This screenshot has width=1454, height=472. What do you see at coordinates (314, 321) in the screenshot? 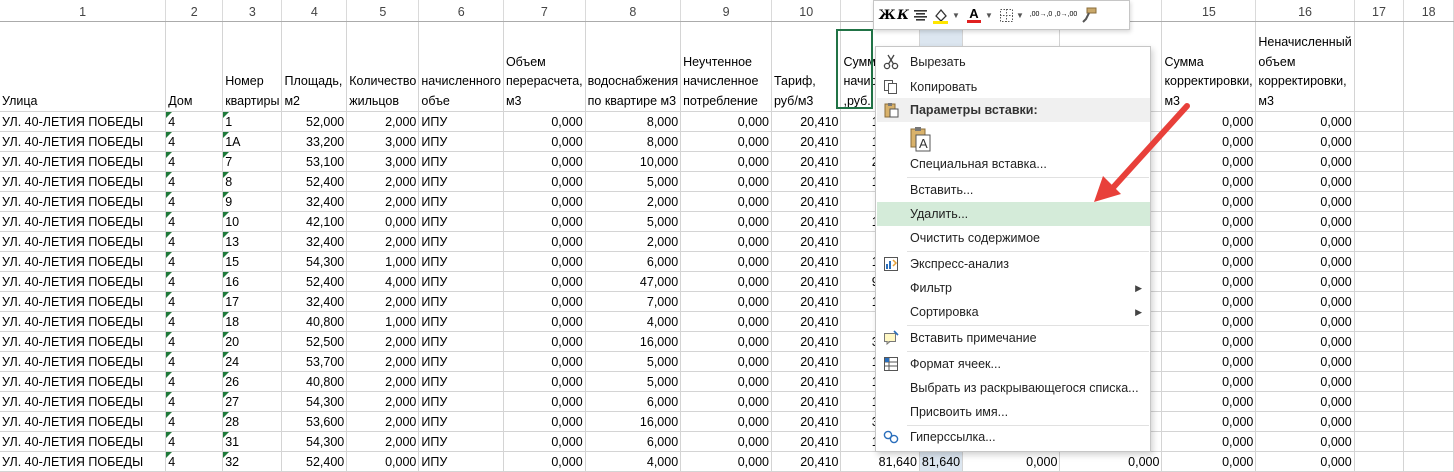
I see `cell-area: 40,800` at bounding box center [314, 321].